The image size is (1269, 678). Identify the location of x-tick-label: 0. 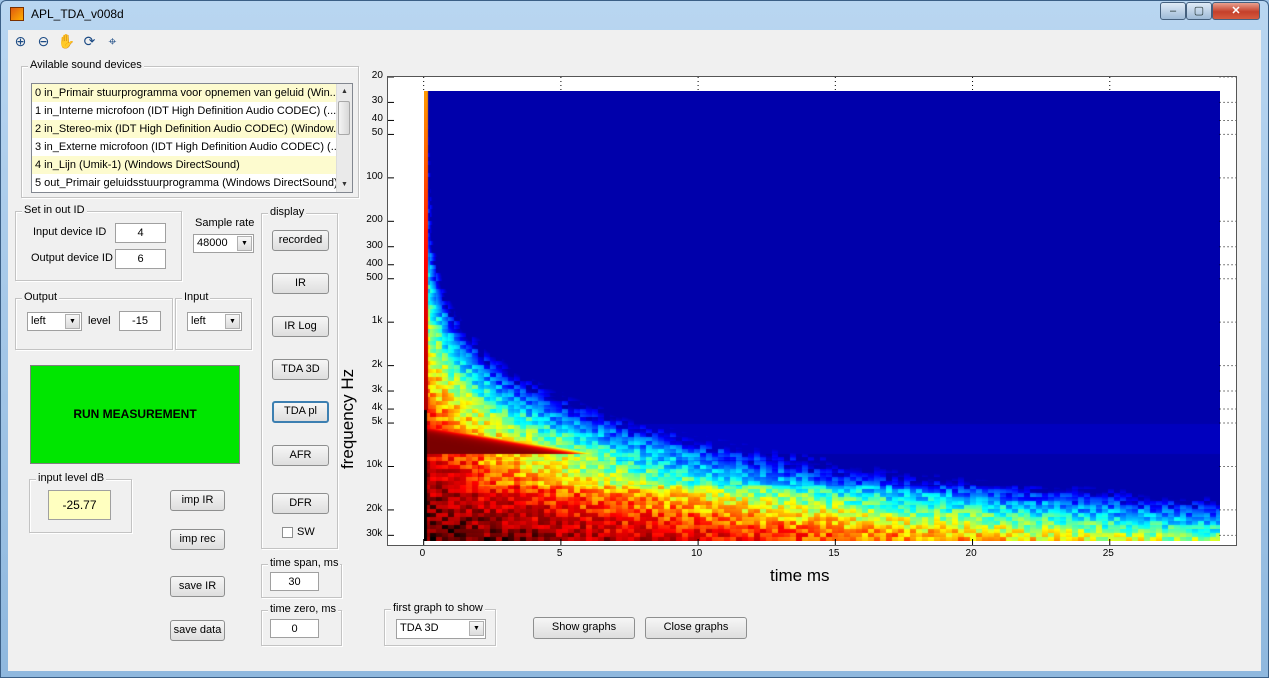
(422, 553).